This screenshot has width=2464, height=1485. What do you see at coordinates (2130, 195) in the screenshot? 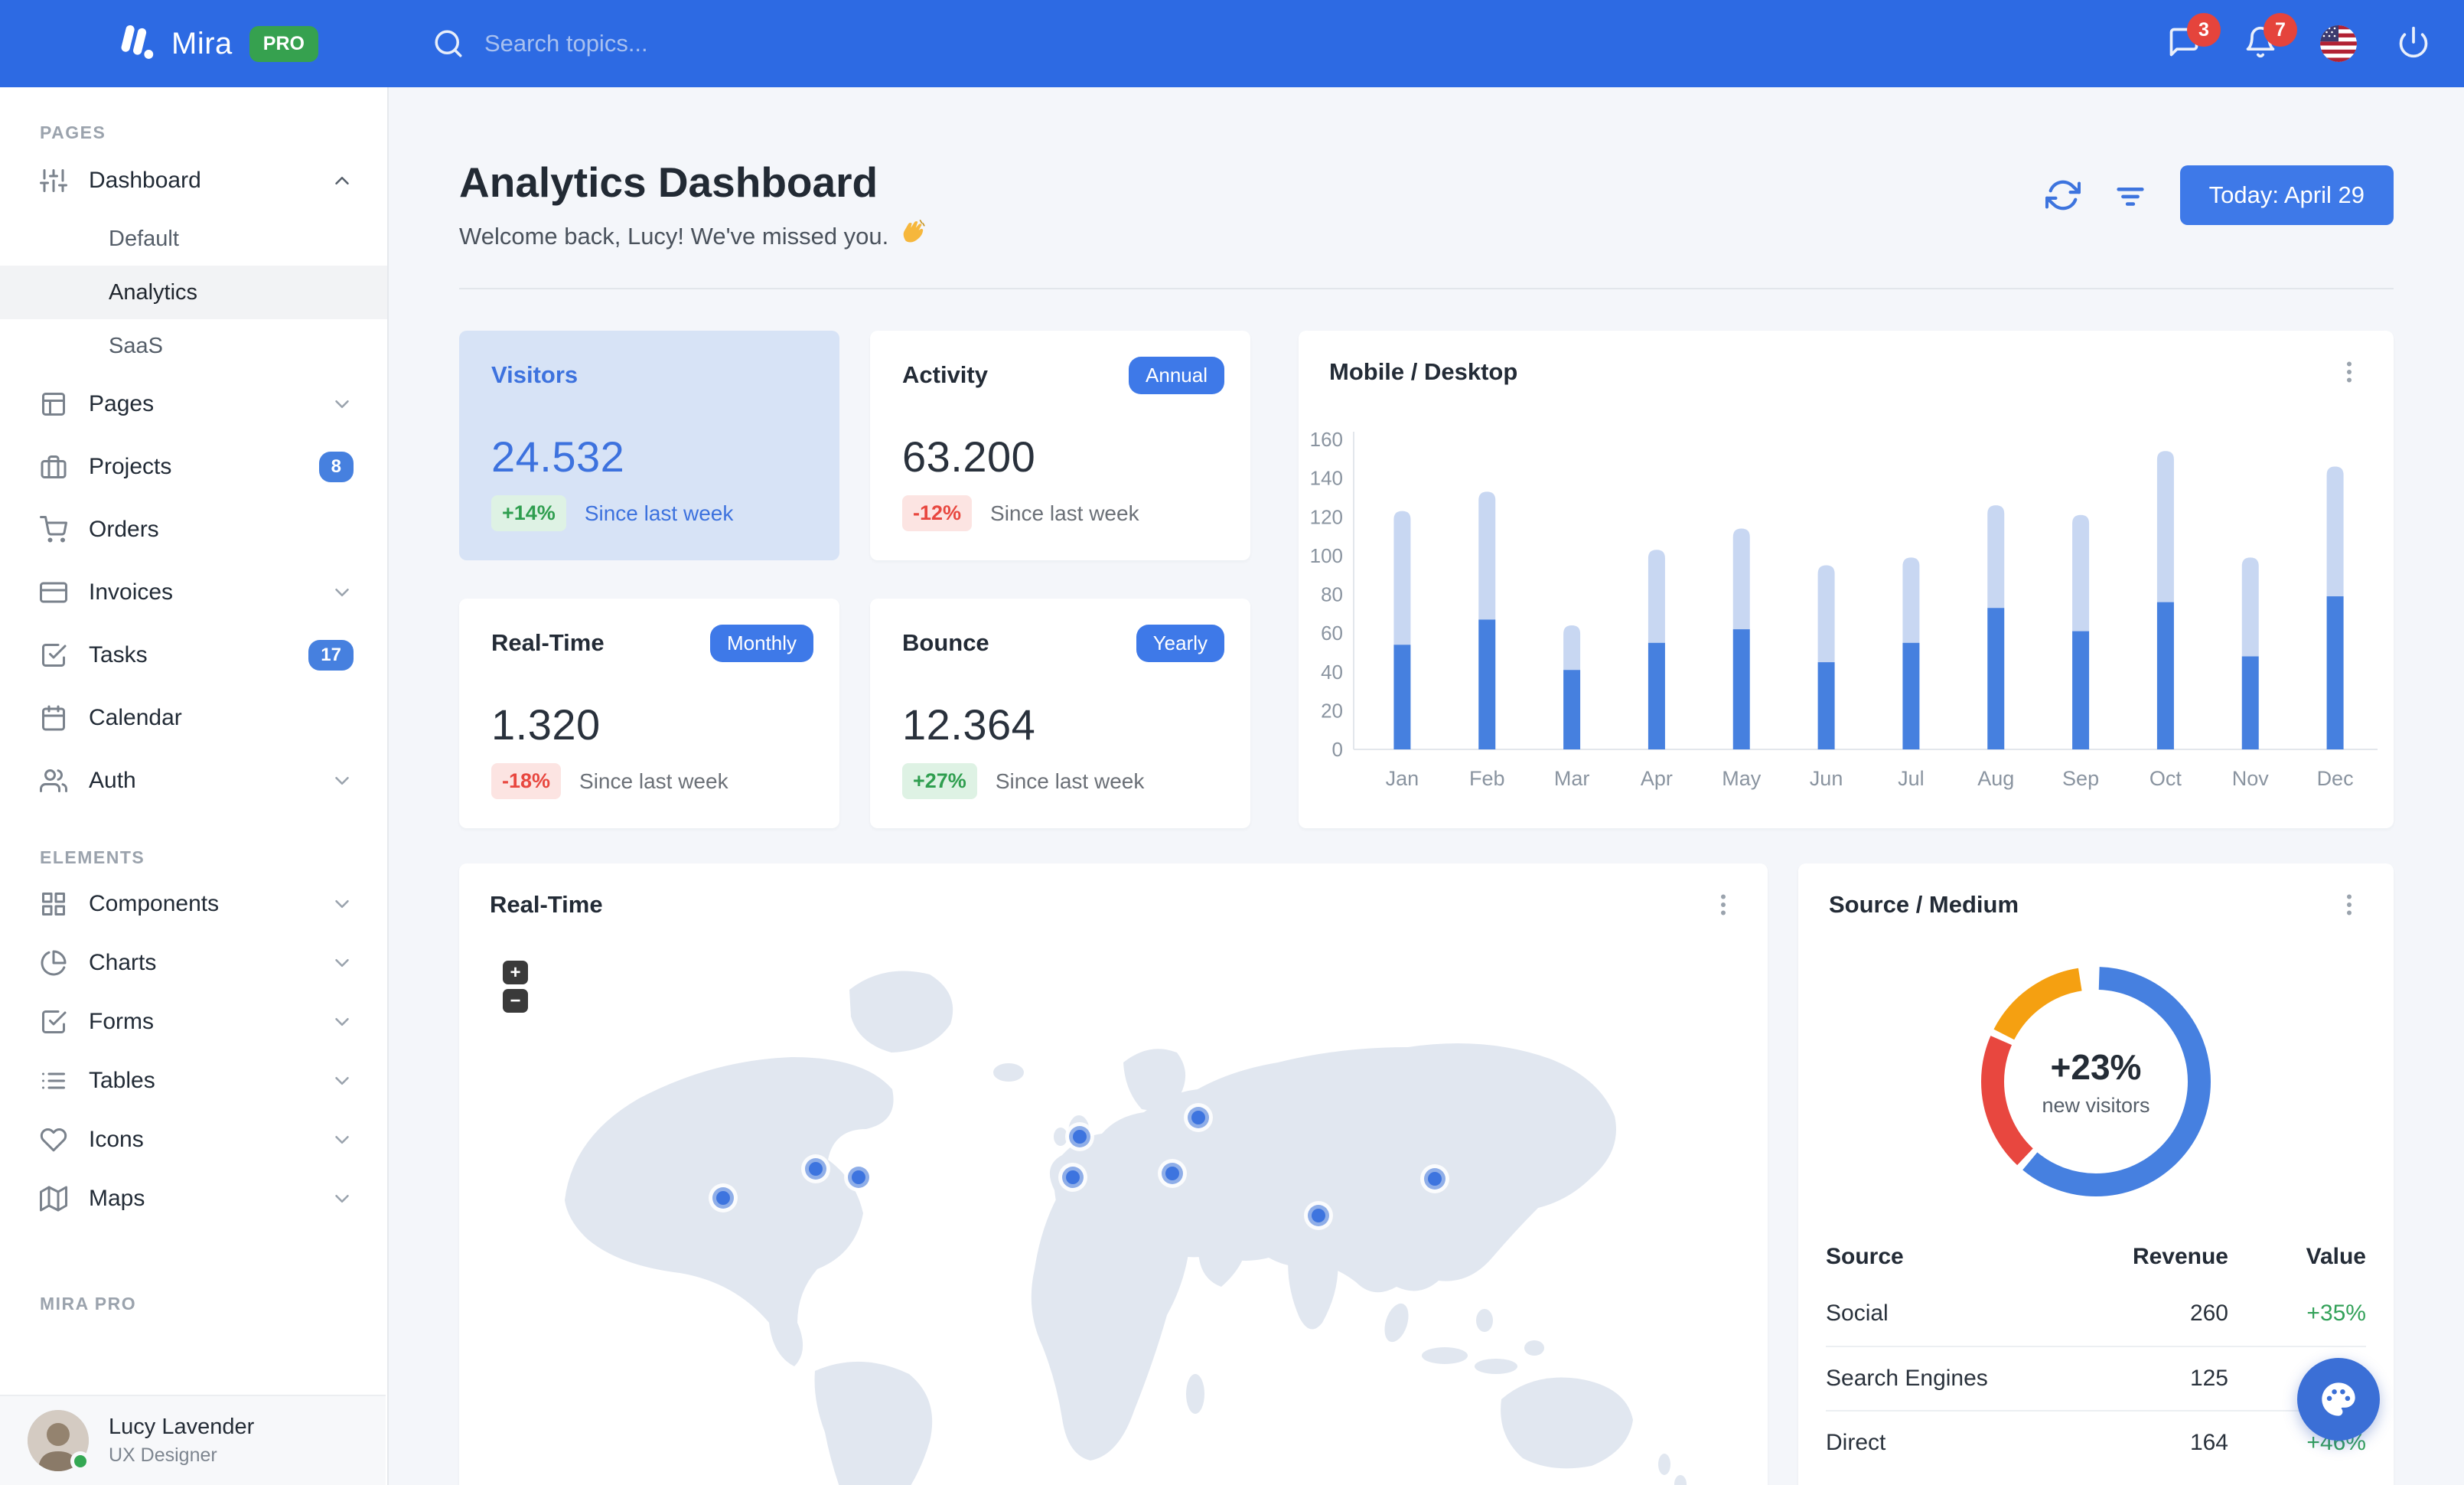
I see `filter-button` at bounding box center [2130, 195].